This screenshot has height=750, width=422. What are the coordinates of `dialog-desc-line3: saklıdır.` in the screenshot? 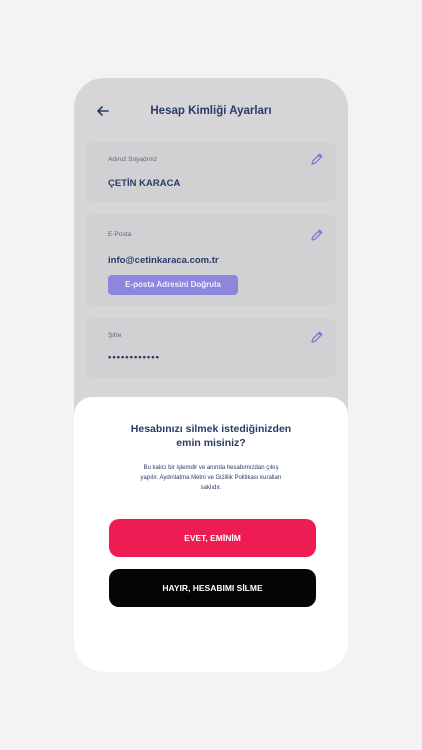 It's located at (211, 488).